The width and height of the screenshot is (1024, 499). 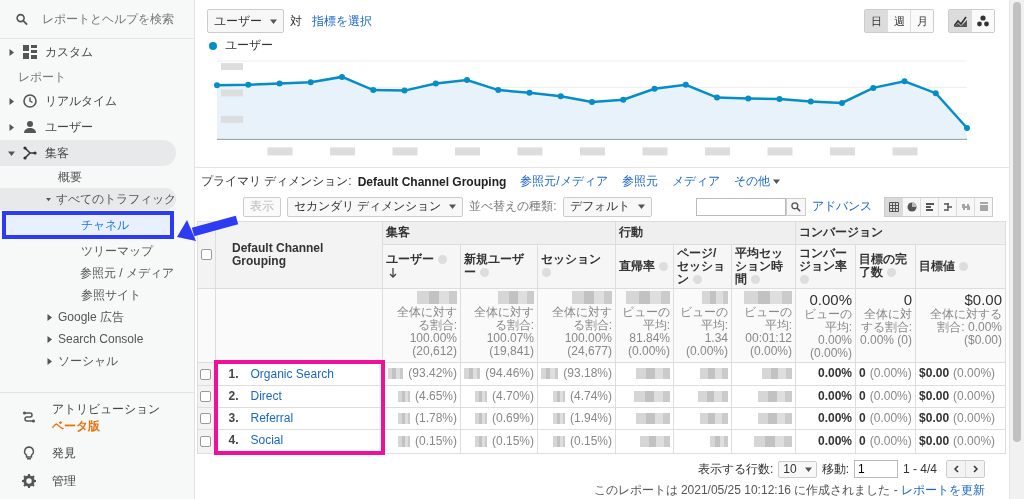 What do you see at coordinates (797, 469) in the screenshot?
I see `rows-dropdown: 10` at bounding box center [797, 469].